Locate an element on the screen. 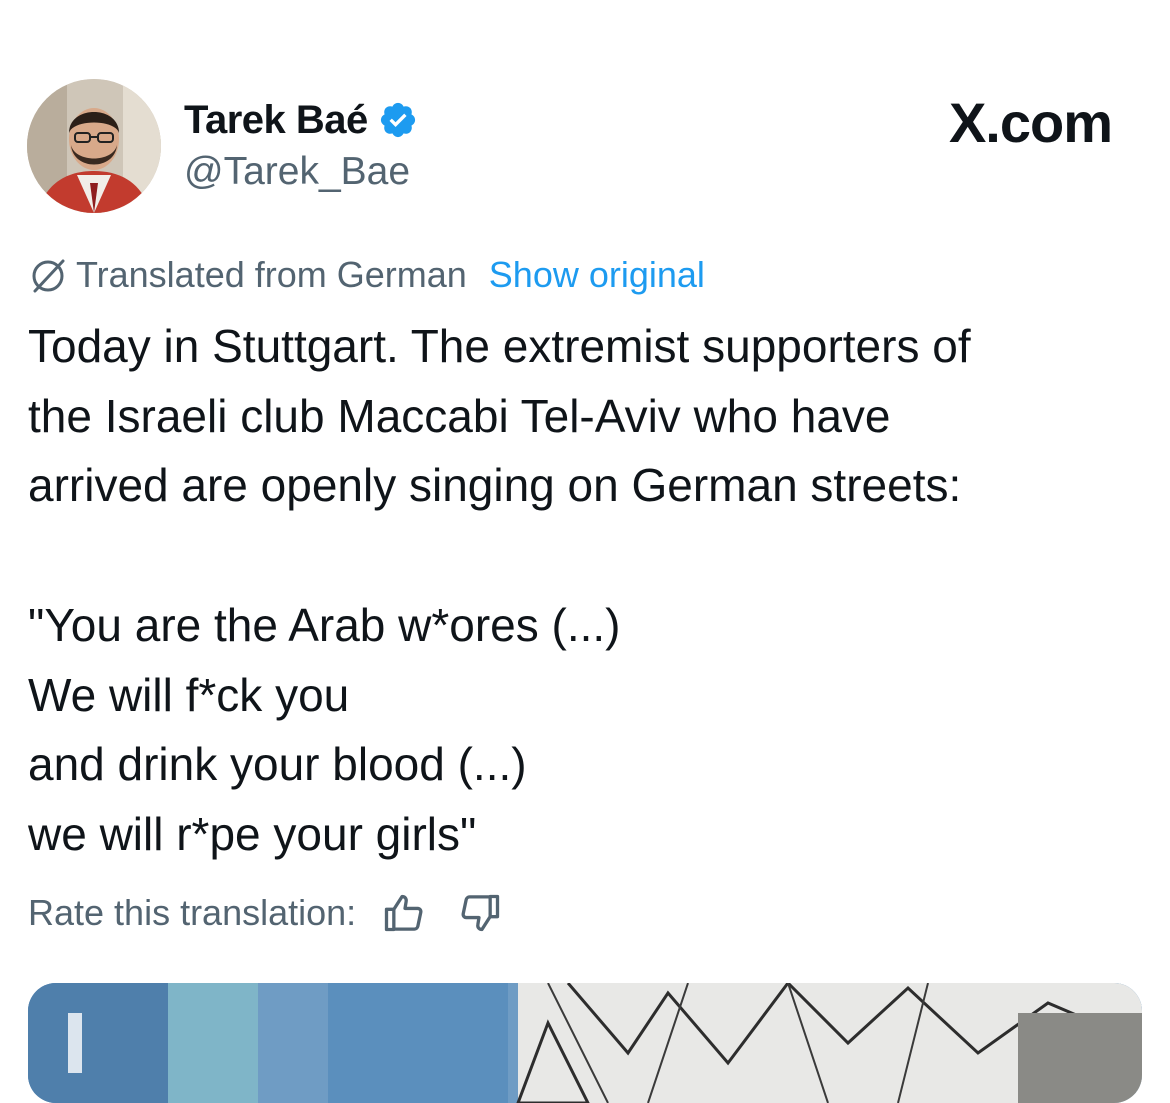  tweet-text-line: and drink your blood (...) is located at coordinates (277, 764).